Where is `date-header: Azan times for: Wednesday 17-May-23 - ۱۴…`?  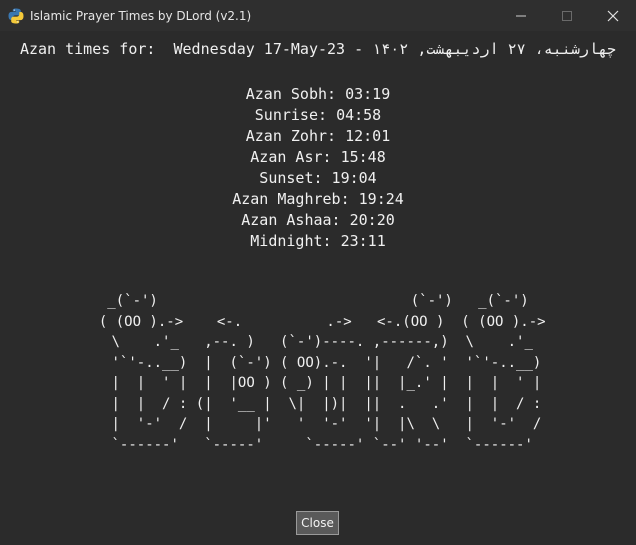
date-header: Azan times for: Wednesday 17-May-23 - ۱۴… is located at coordinates (318, 49).